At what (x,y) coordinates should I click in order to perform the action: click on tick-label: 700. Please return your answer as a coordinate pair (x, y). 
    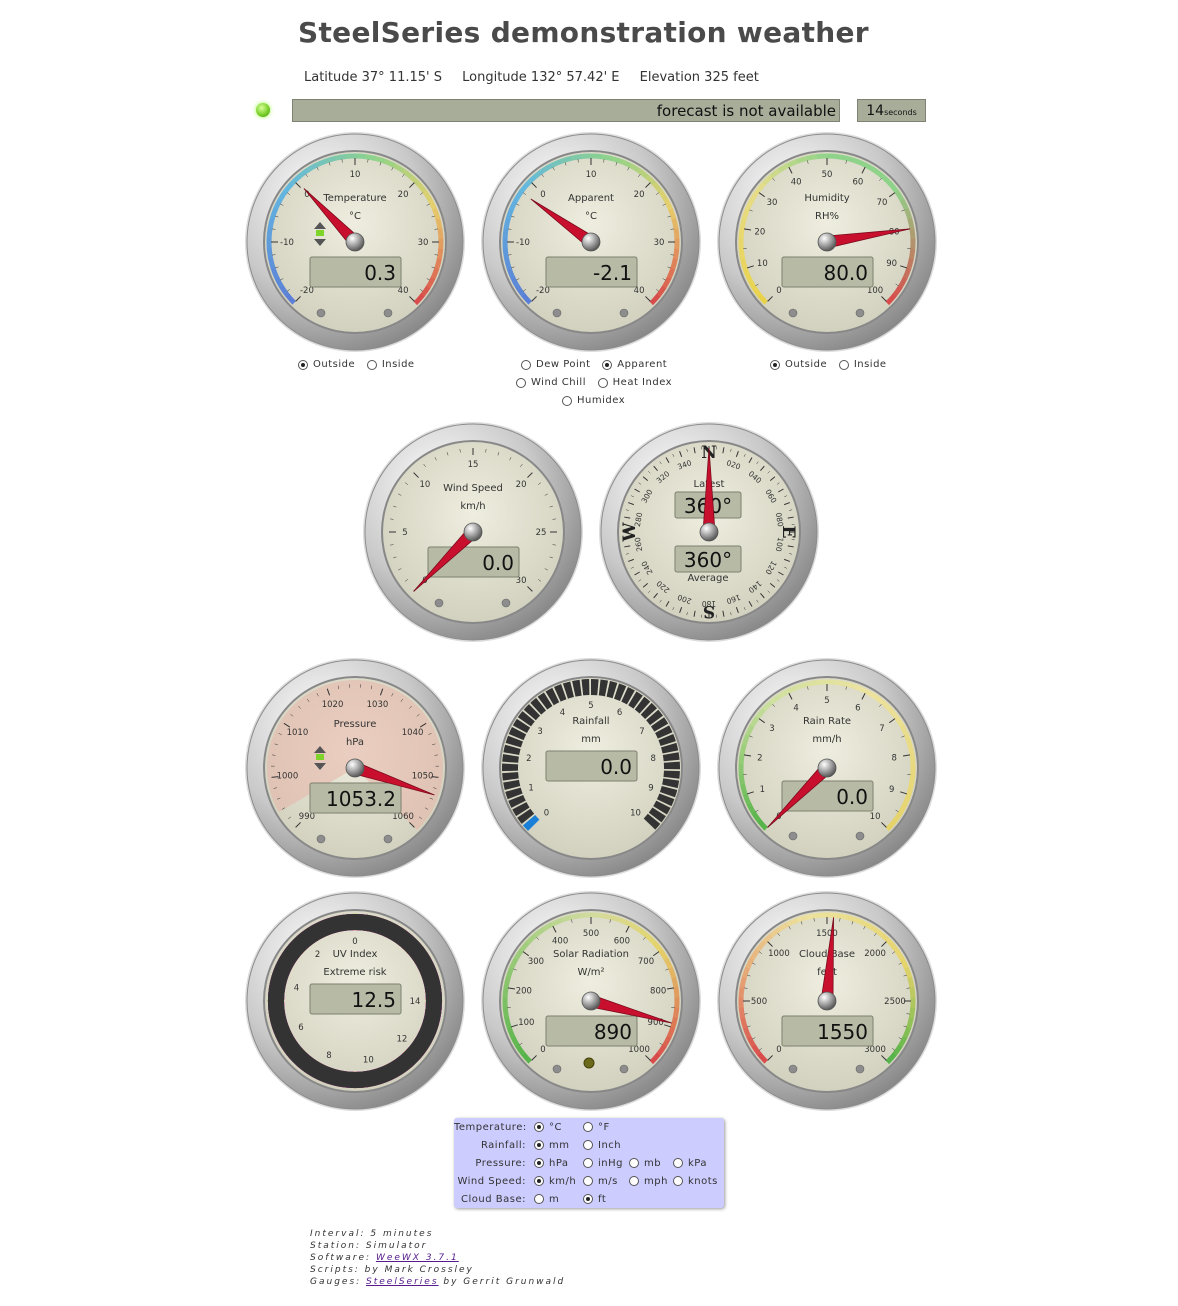
    Looking at the image, I should click on (646, 962).